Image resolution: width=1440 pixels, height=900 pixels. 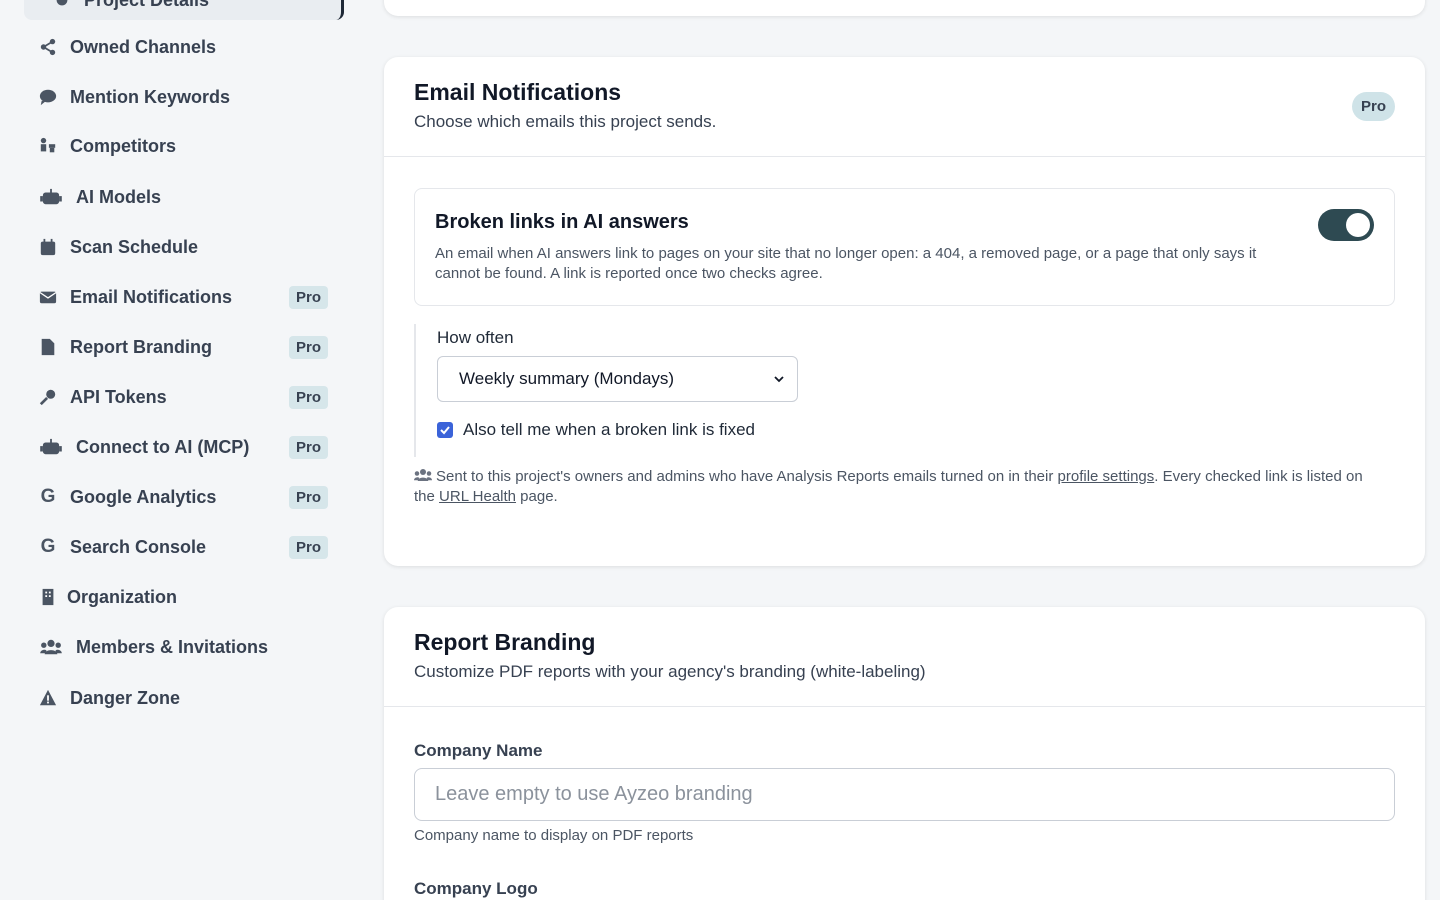 I want to click on company-name-label: Company Name, so click(x=478, y=750).